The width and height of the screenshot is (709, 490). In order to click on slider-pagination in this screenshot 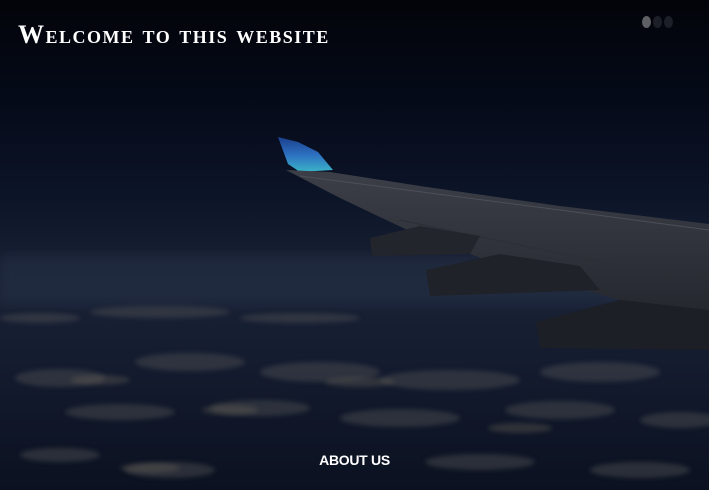, I will do `click(657, 22)`.